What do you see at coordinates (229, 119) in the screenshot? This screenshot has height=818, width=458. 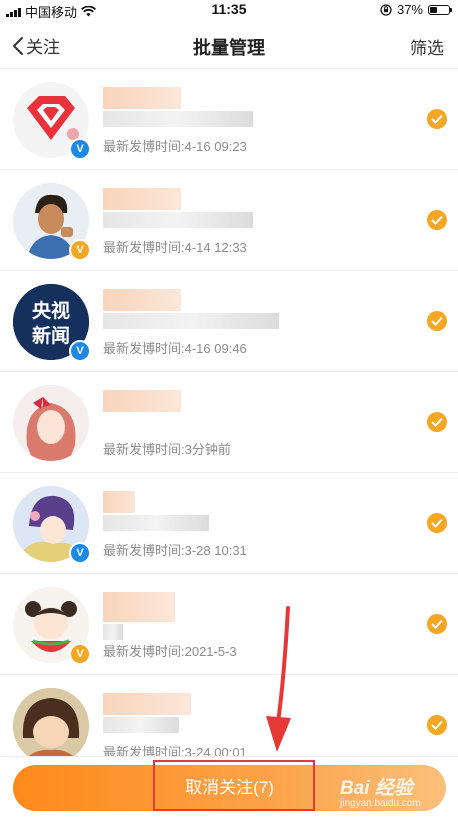 I see `list-item: V 最新发博时间:4-16 09:23` at bounding box center [229, 119].